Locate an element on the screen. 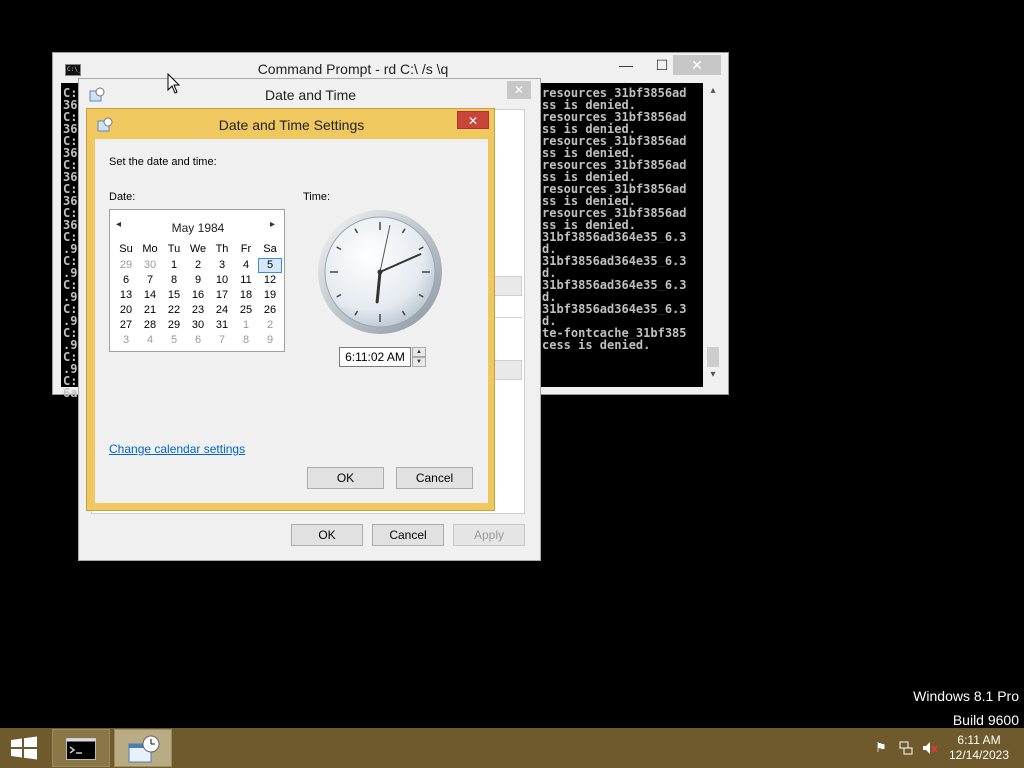 This screenshot has width=1024, height=768. console-scrollbar: ▴ ▾ is located at coordinates (713, 235).